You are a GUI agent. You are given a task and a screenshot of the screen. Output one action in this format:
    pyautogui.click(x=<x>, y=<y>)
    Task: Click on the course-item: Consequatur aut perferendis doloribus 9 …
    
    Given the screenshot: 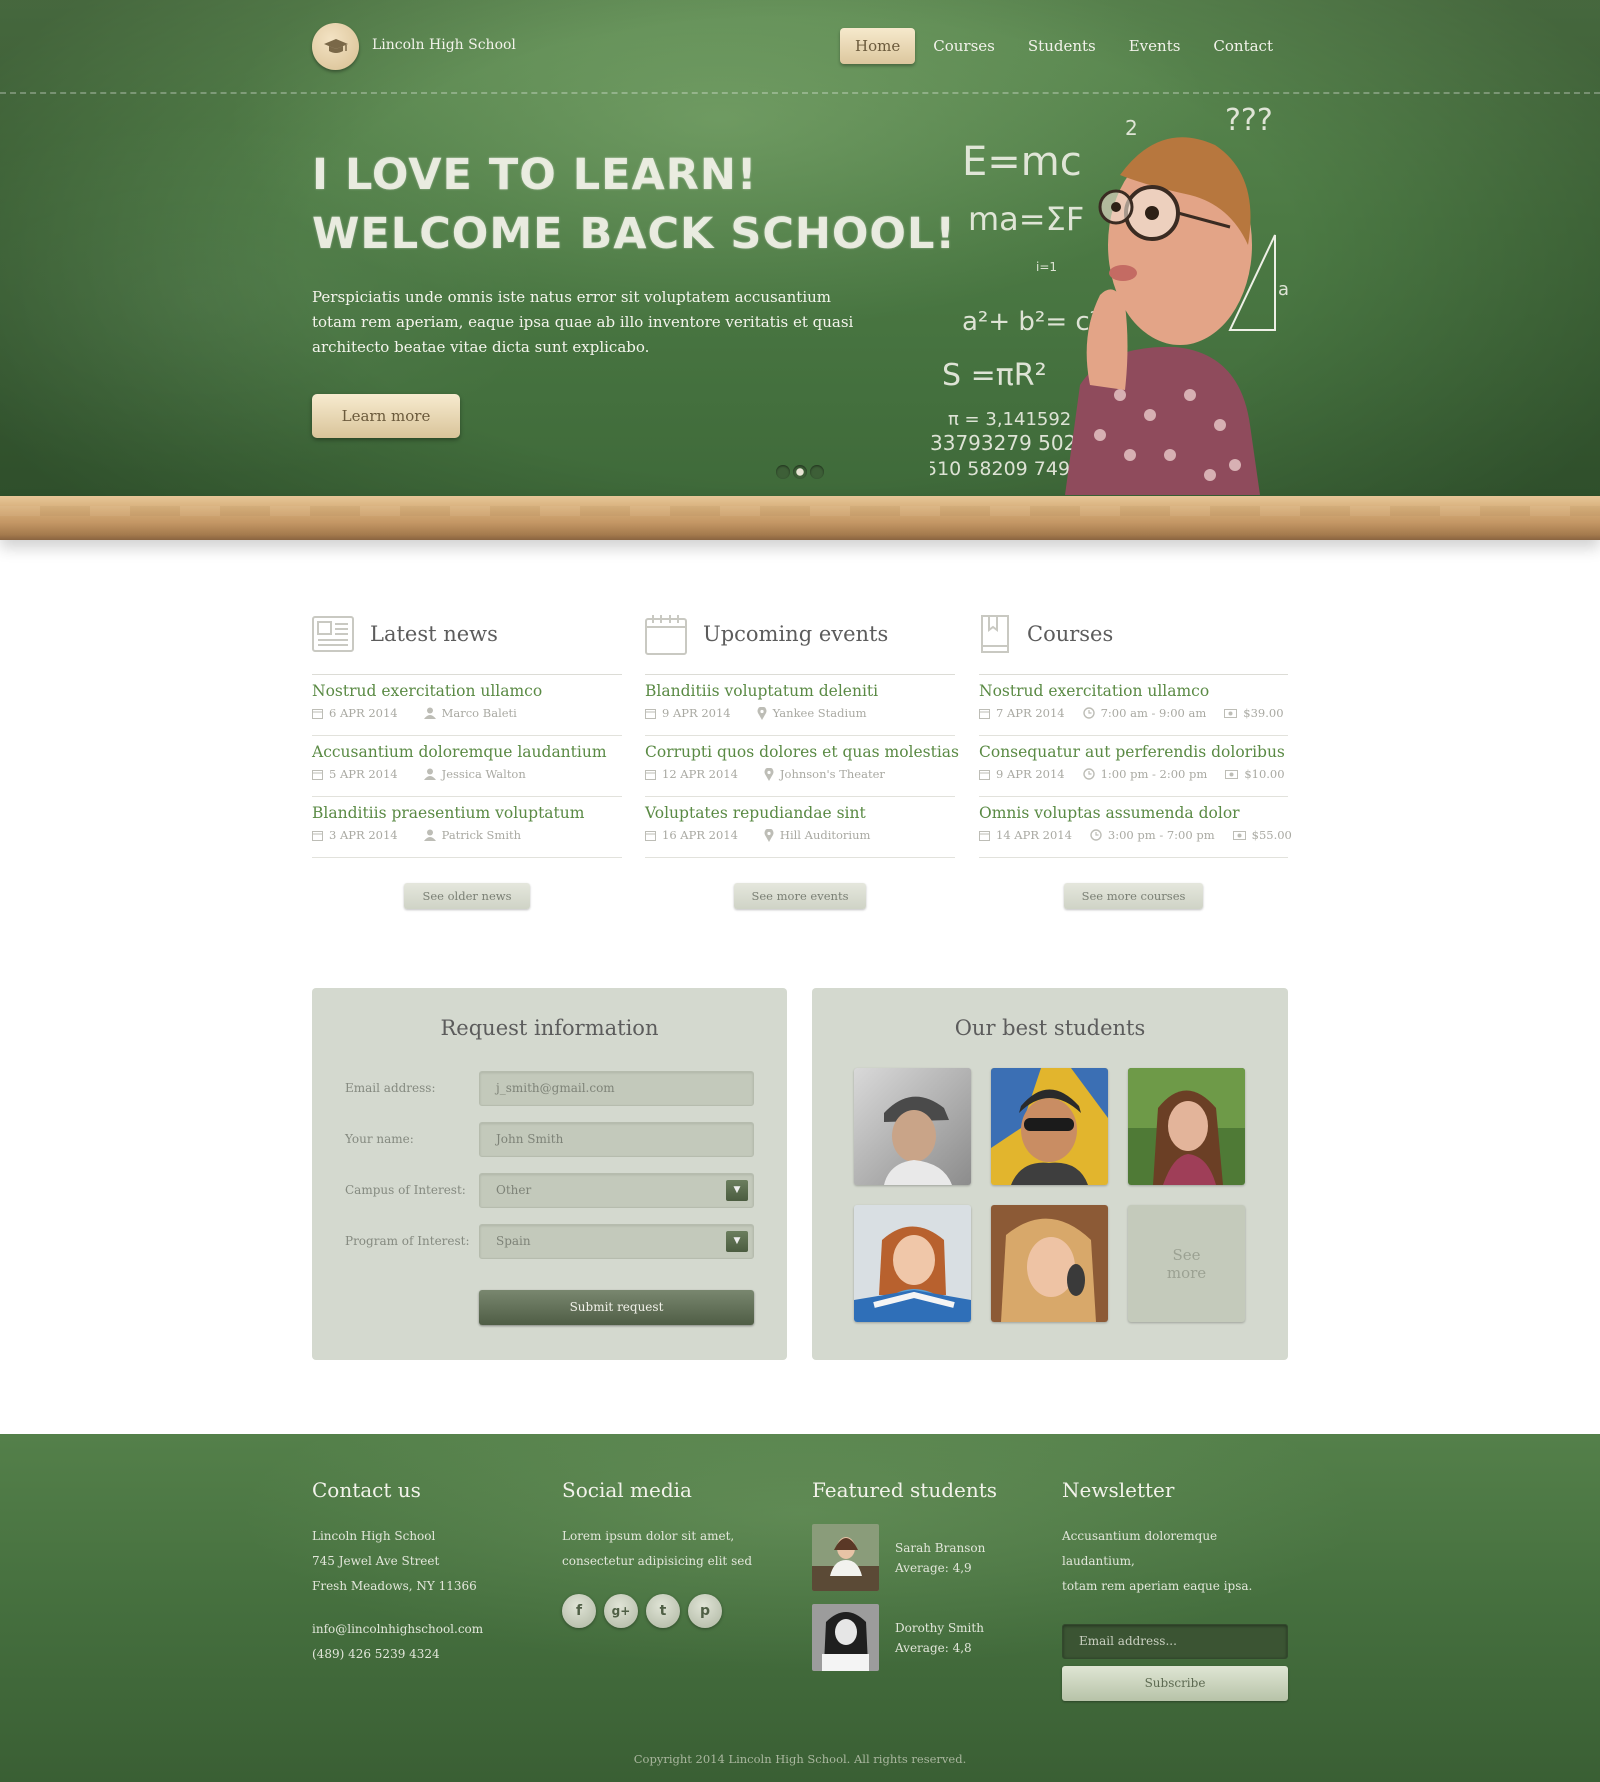 What is the action you would take?
    pyautogui.click(x=1133, y=766)
    